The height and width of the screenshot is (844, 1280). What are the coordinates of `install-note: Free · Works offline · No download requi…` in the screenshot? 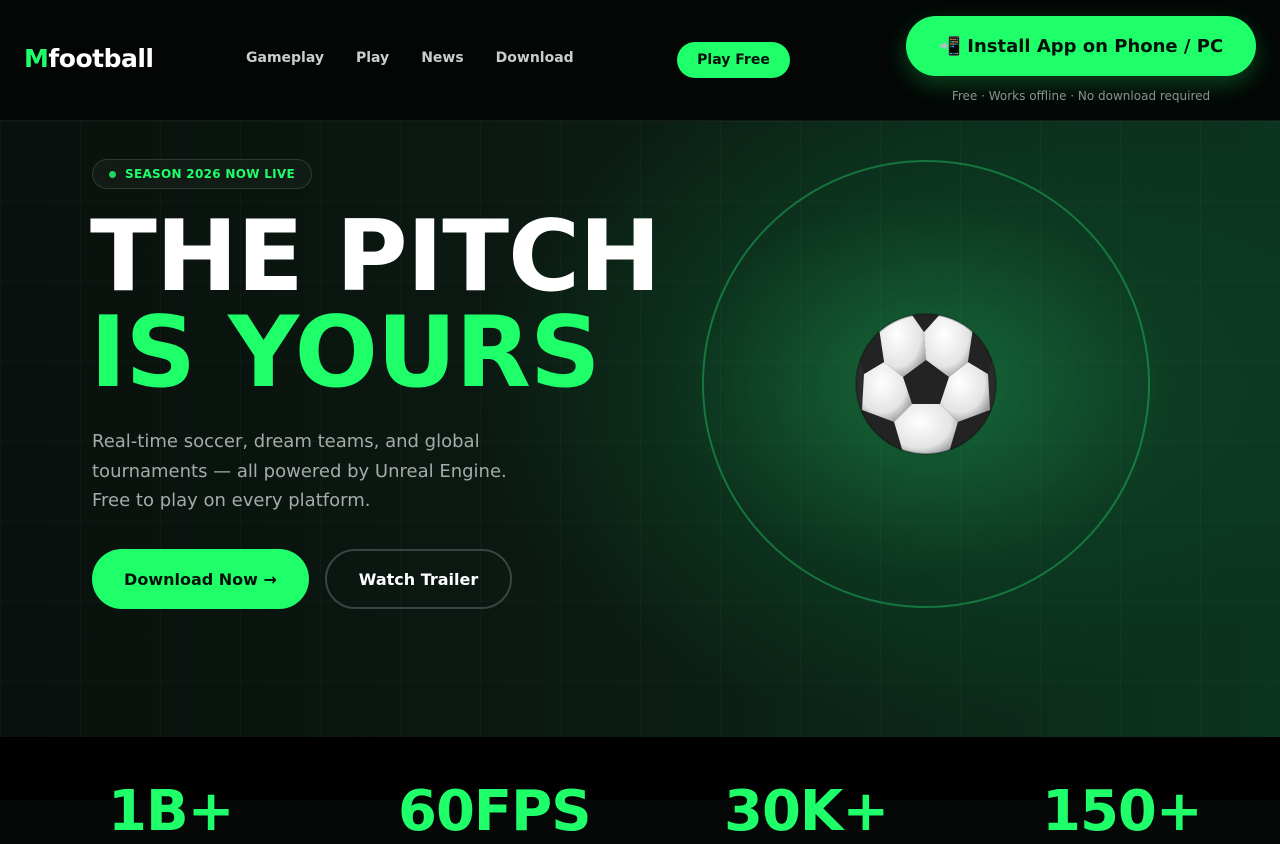 It's located at (1081, 96).